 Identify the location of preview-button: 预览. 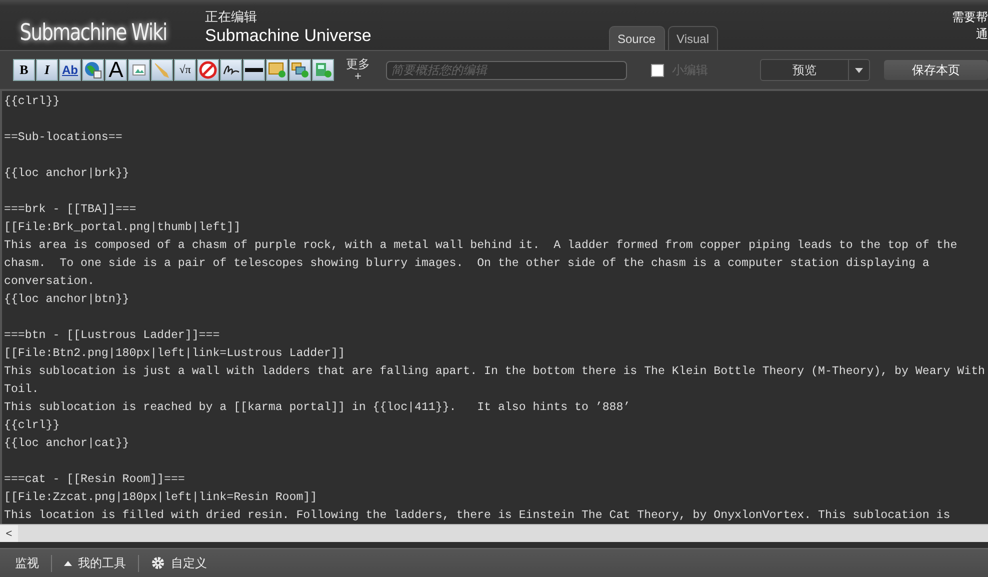
(804, 70).